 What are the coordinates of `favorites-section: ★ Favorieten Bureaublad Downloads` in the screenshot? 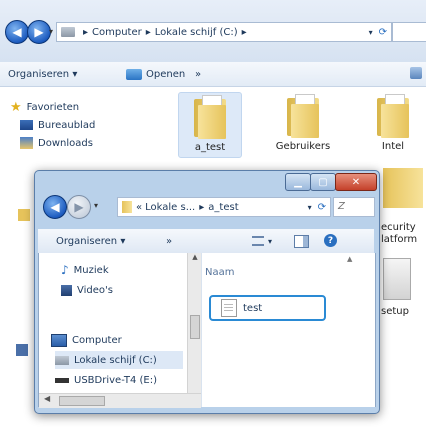 It's located at (52, 125).